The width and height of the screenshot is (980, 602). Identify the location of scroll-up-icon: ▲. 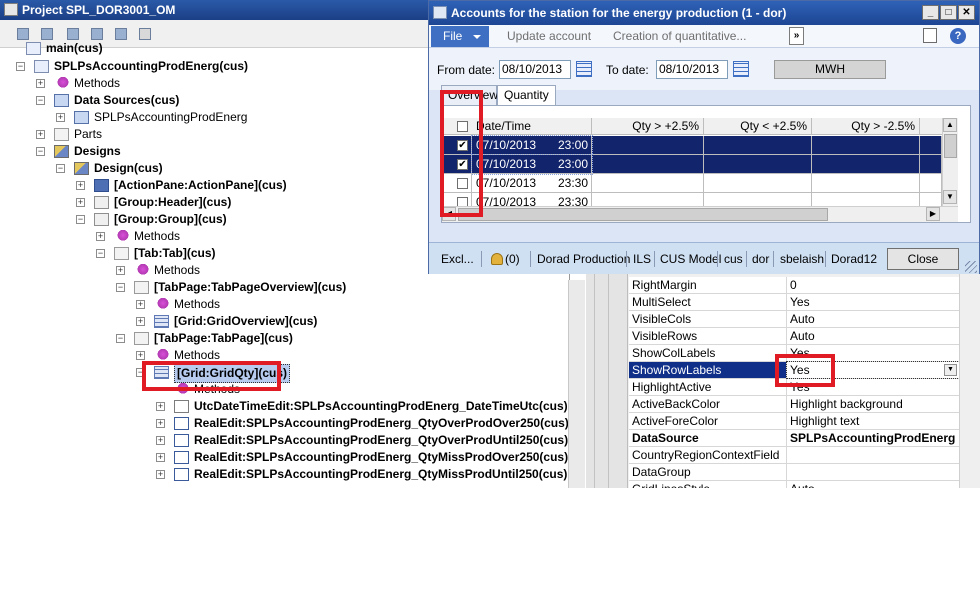
(950, 125).